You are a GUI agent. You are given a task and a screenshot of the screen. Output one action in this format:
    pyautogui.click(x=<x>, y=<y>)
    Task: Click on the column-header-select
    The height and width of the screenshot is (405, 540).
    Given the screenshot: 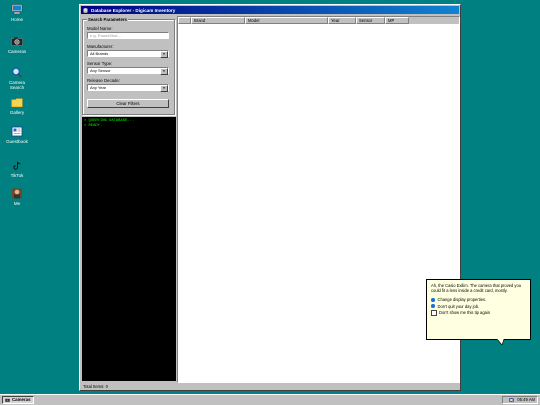 What is the action you would take?
    pyautogui.click(x=184, y=20)
    